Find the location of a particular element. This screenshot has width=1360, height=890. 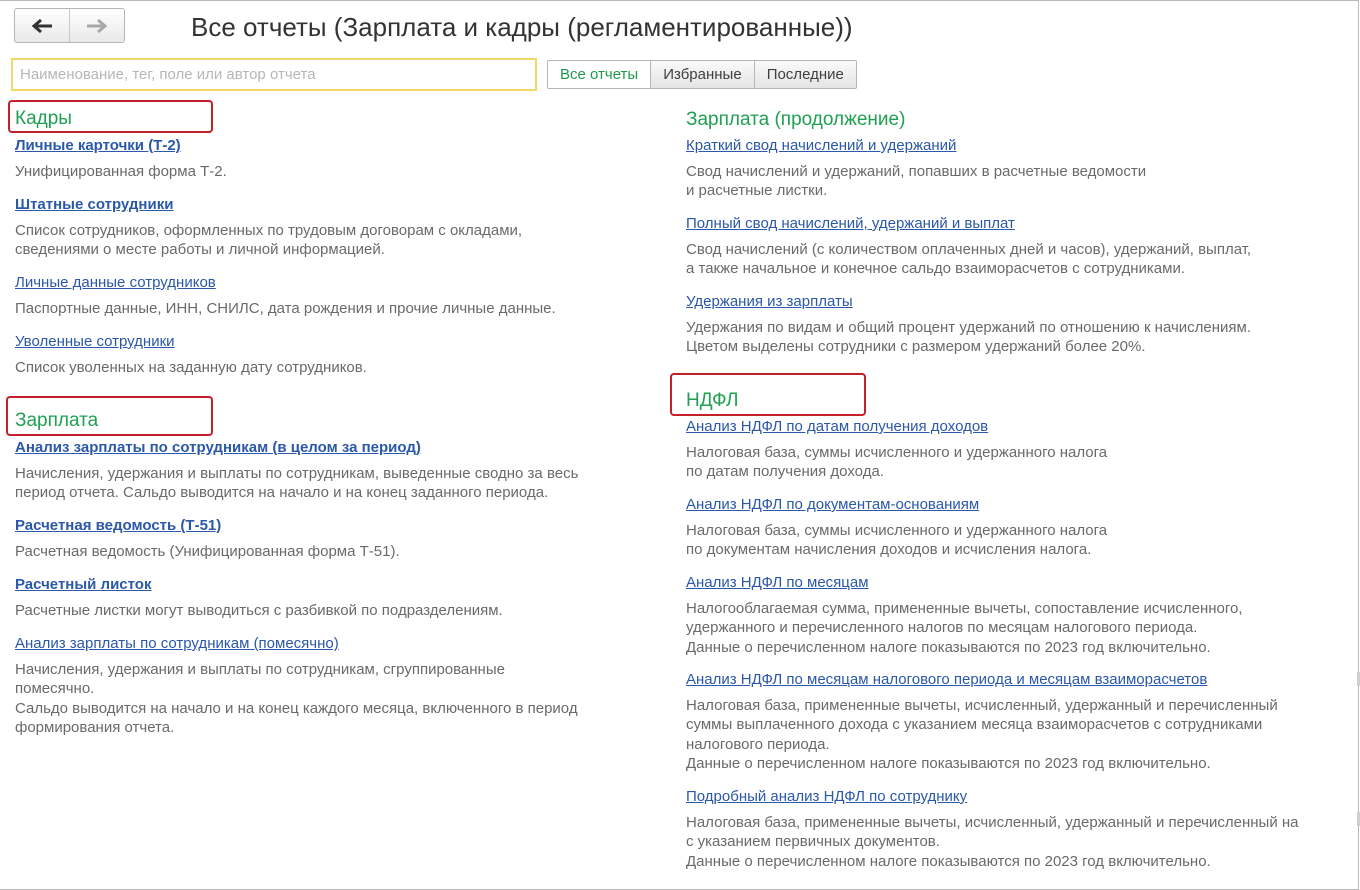

arrow-left-icon is located at coordinates (41, 25).